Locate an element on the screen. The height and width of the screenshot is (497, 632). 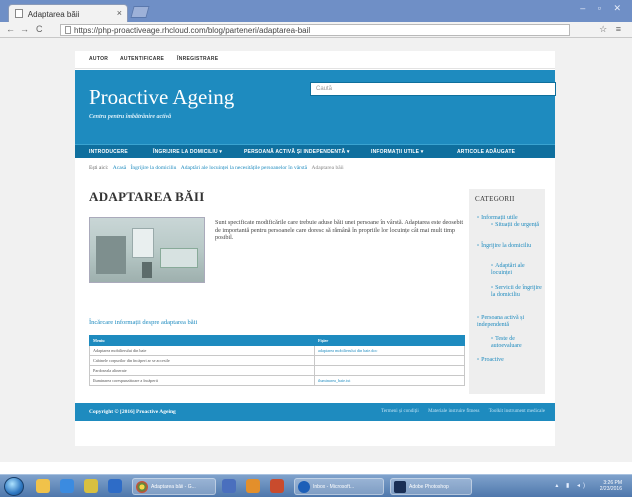
close-icon: × is located at coordinates (119, 13).